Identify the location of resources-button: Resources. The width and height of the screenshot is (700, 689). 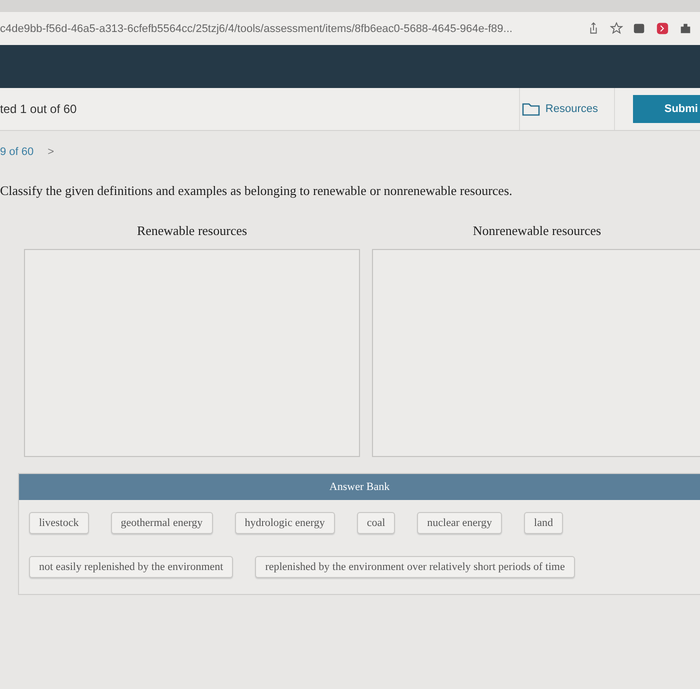
(567, 109).